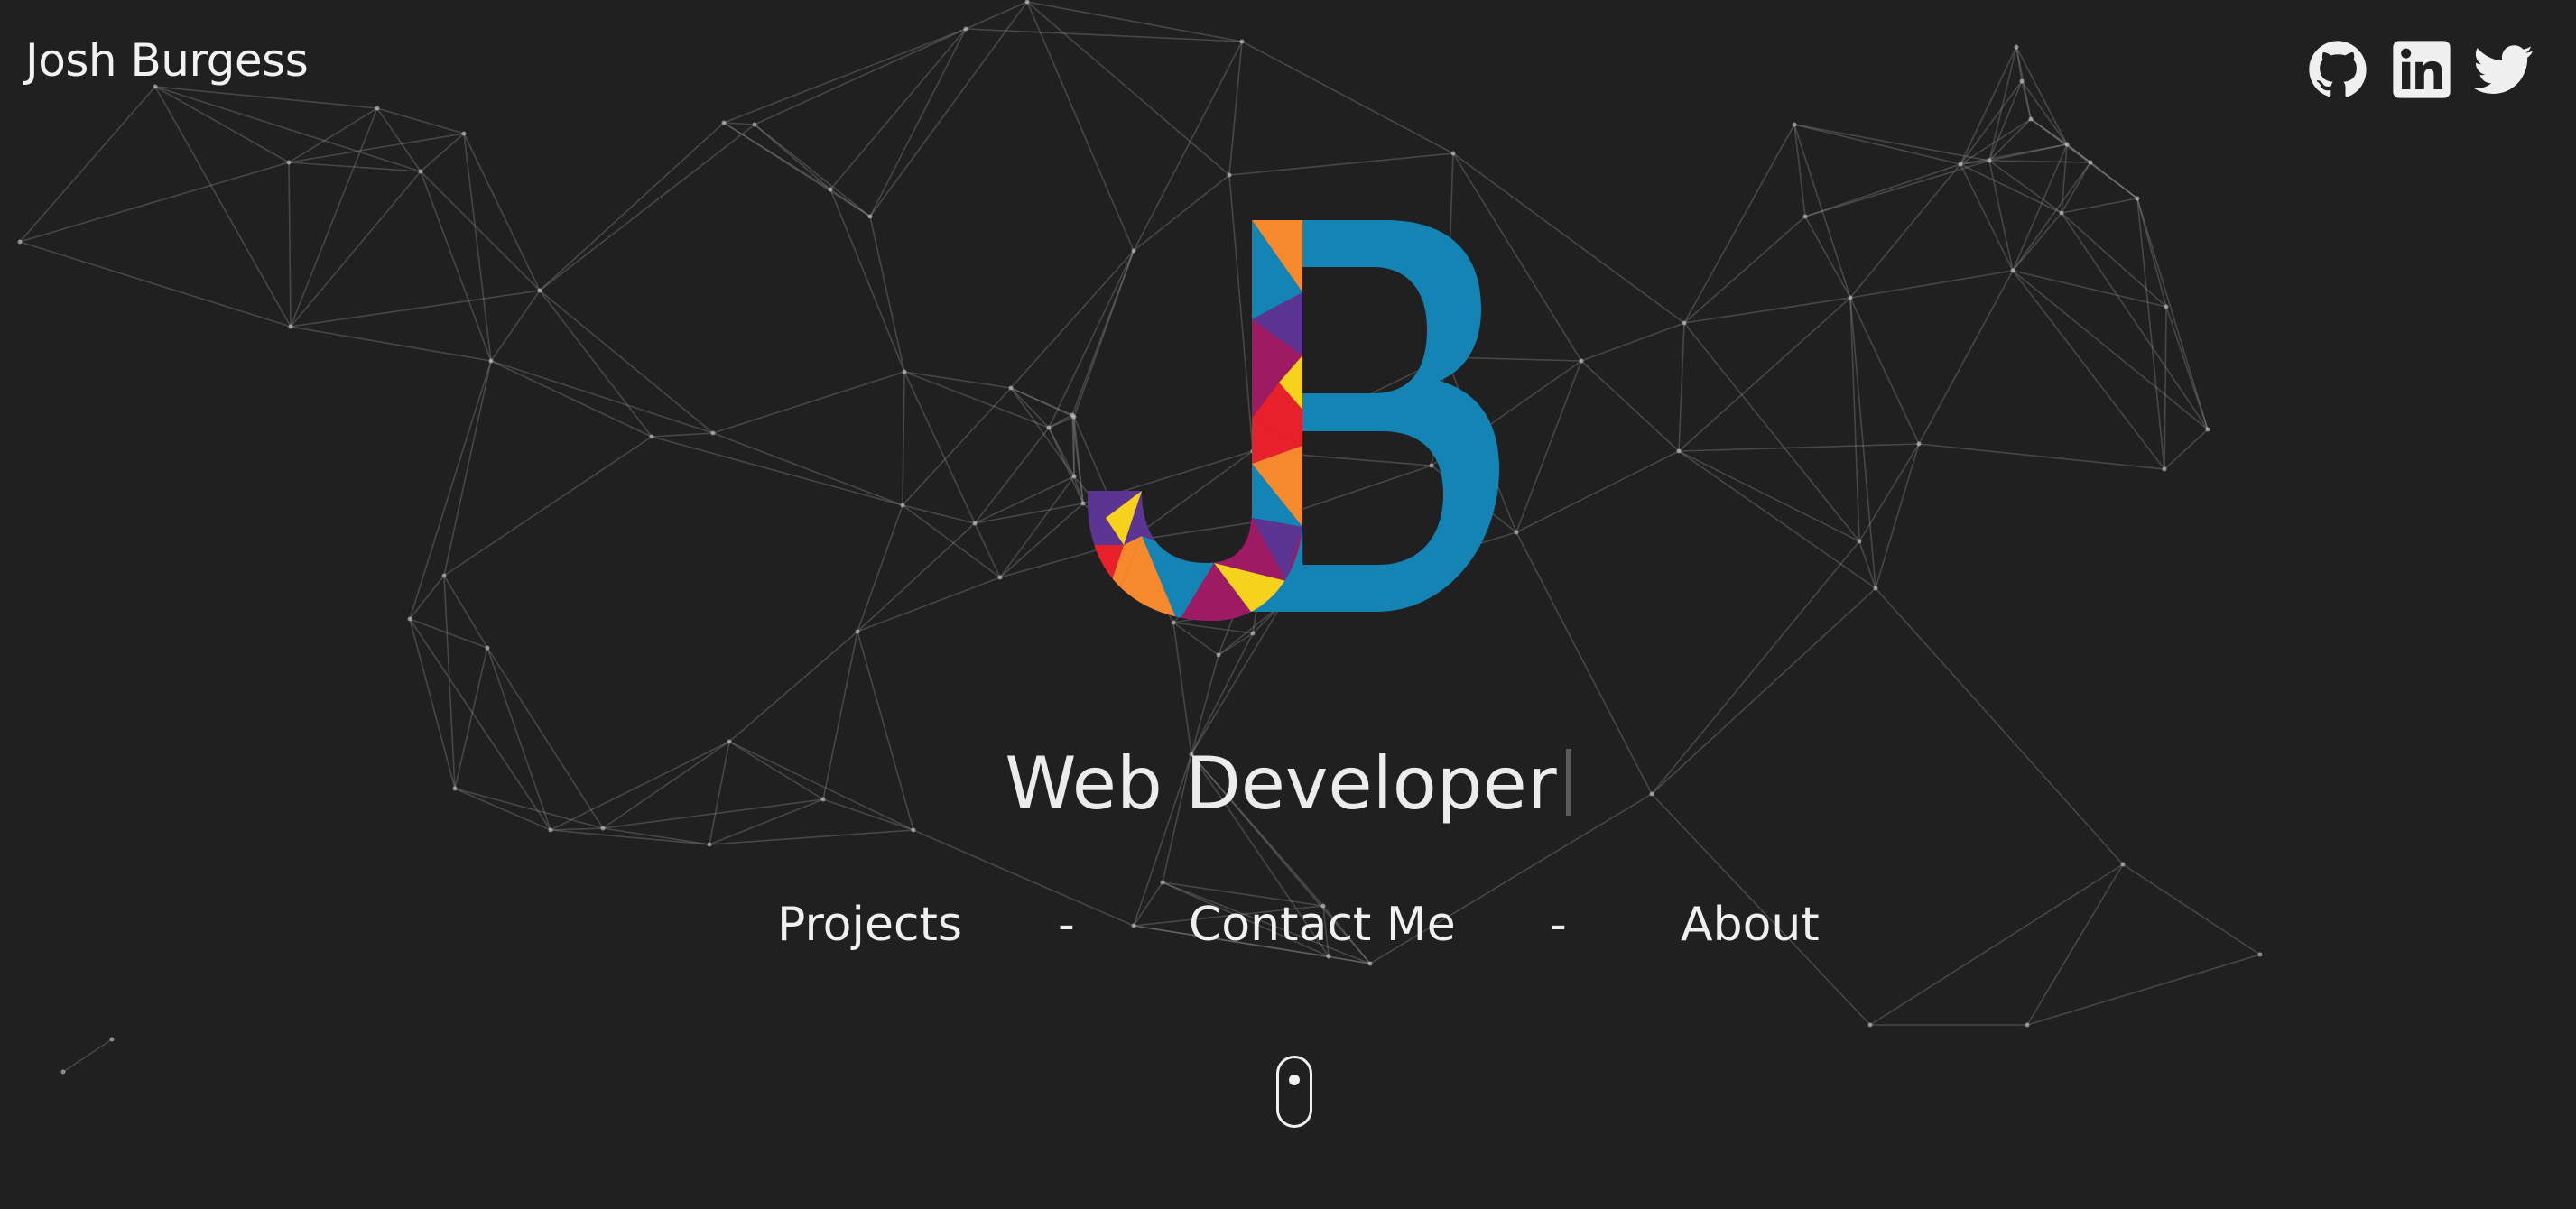 The width and height of the screenshot is (2576, 1209). Describe the element at coordinates (1281, 784) in the screenshot. I see `headline-text: Web Developer` at that location.